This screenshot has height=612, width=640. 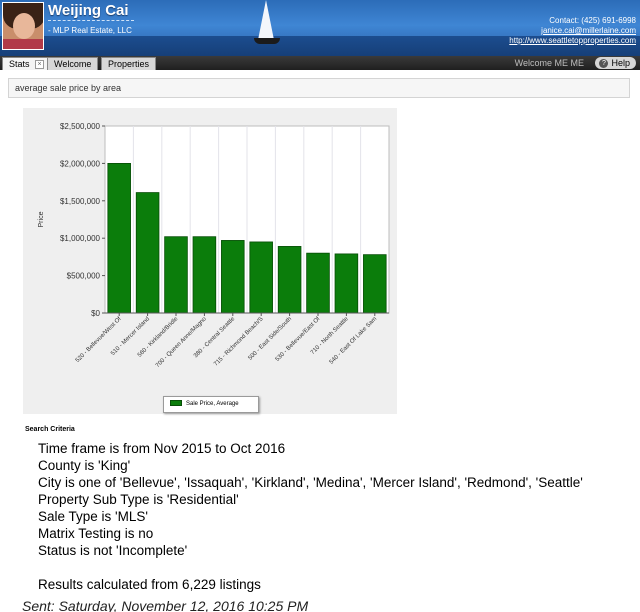 What do you see at coordinates (80, 238) in the screenshot?
I see `y-tick-label: $1,000,000` at bounding box center [80, 238].